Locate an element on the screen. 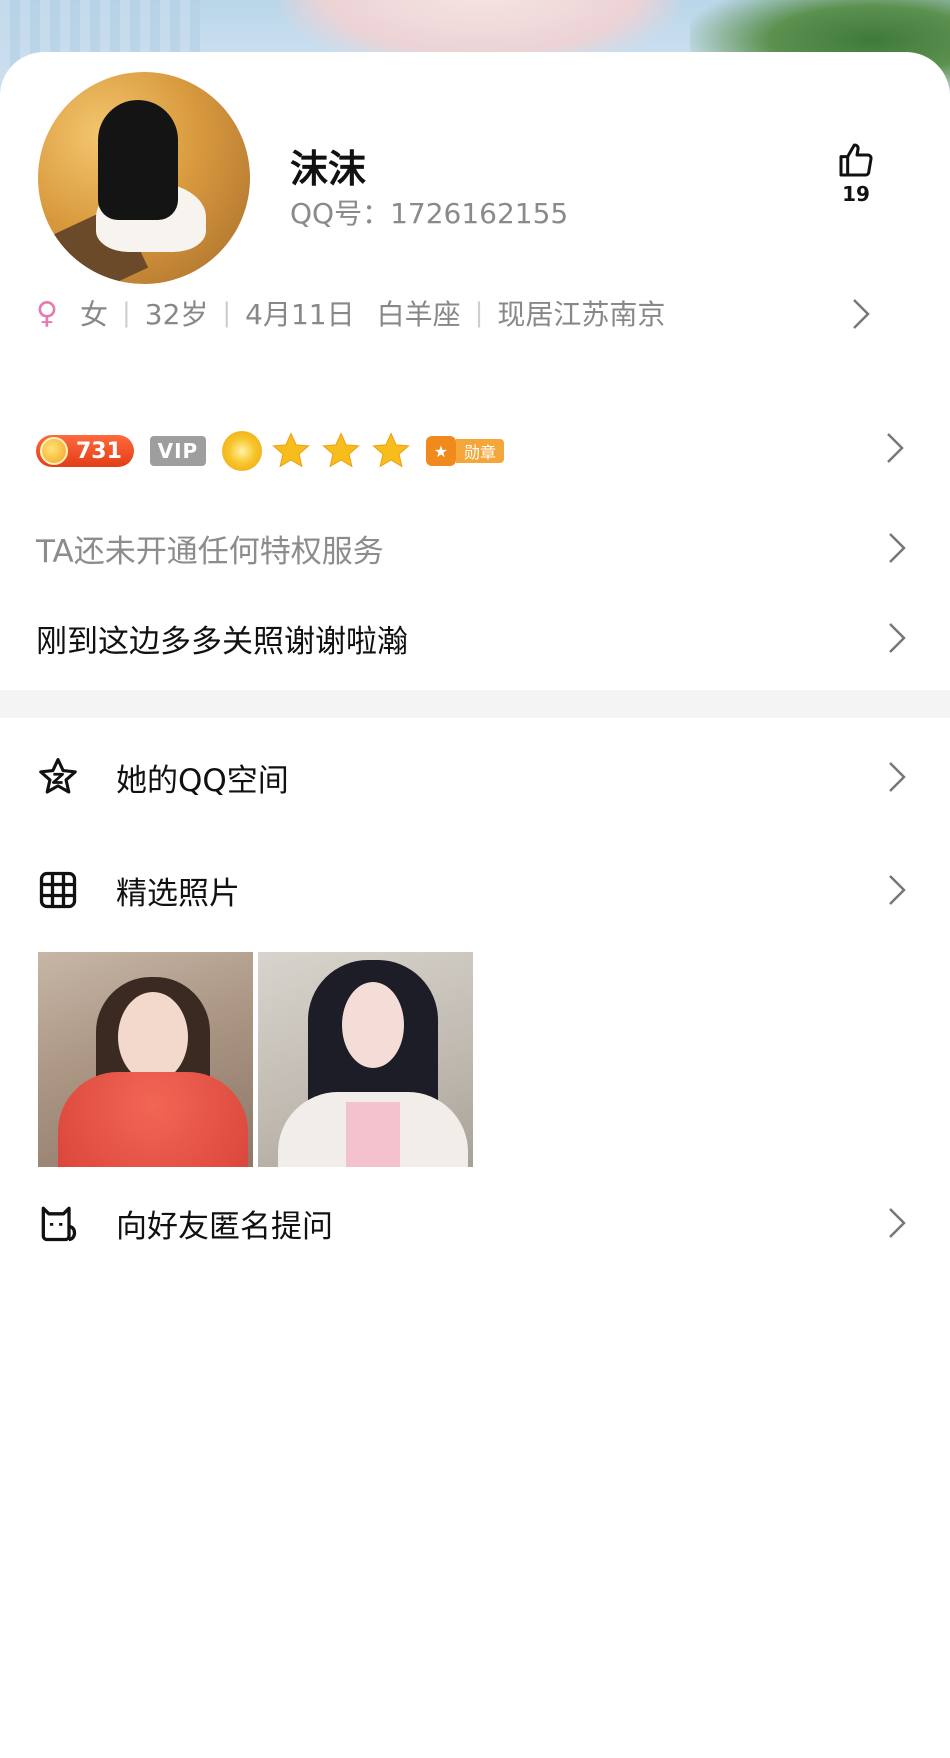  badges-row: 731 VIP ★ 勋章 is located at coordinates (270, 451).